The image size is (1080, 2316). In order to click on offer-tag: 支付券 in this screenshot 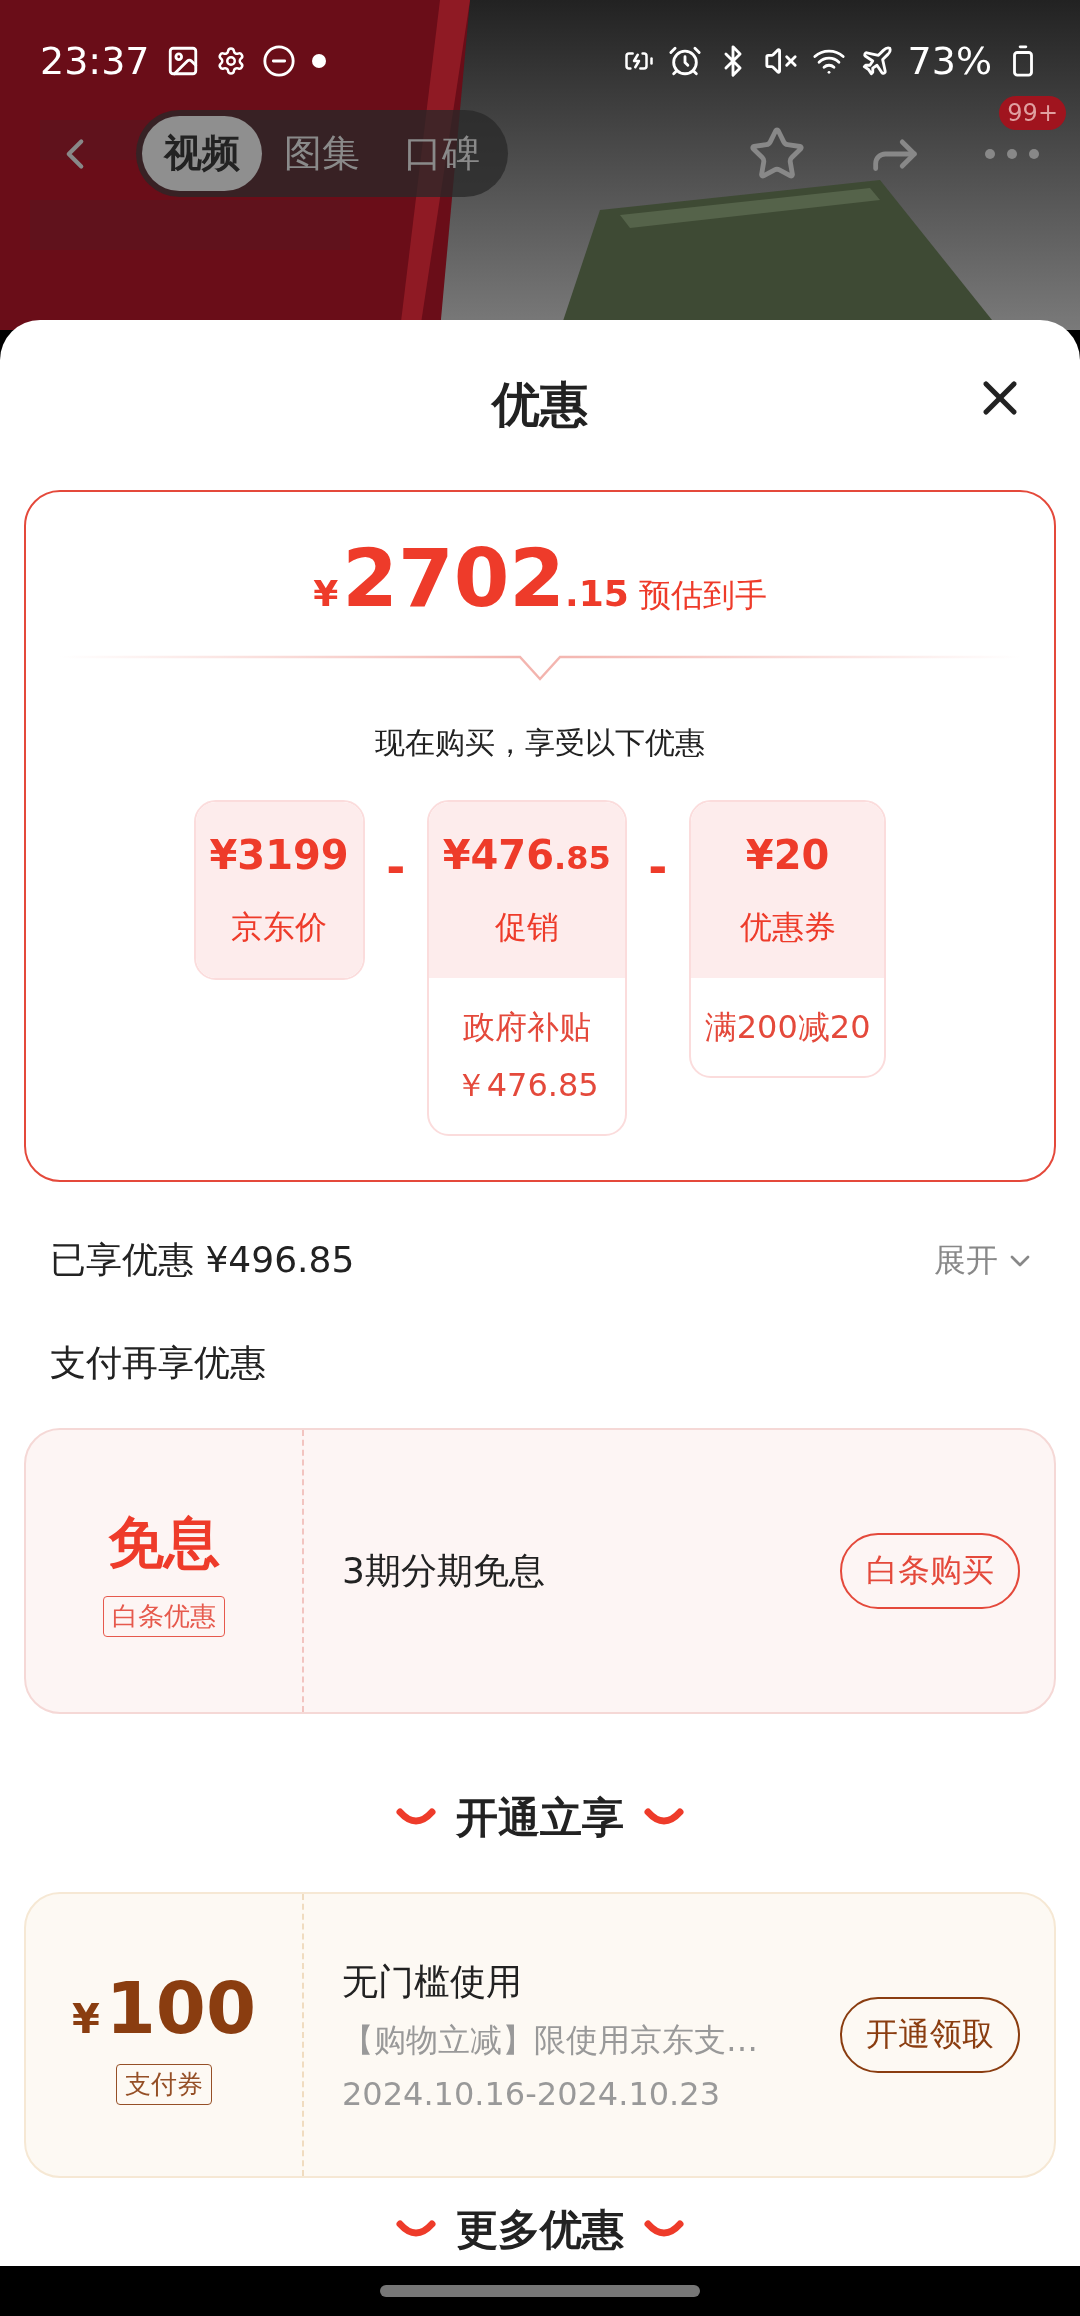, I will do `click(164, 2084)`.